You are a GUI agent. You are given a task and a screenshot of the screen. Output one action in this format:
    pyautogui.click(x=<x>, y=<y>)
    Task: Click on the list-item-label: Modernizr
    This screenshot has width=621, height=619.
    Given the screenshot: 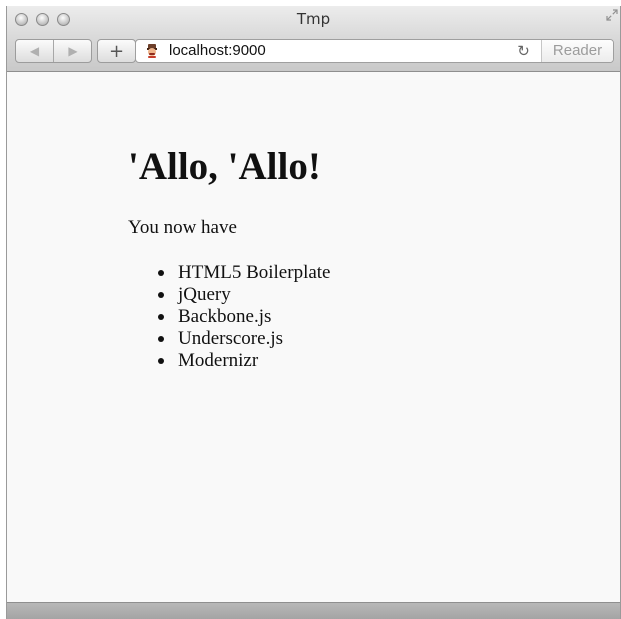 What is the action you would take?
    pyautogui.click(x=218, y=360)
    